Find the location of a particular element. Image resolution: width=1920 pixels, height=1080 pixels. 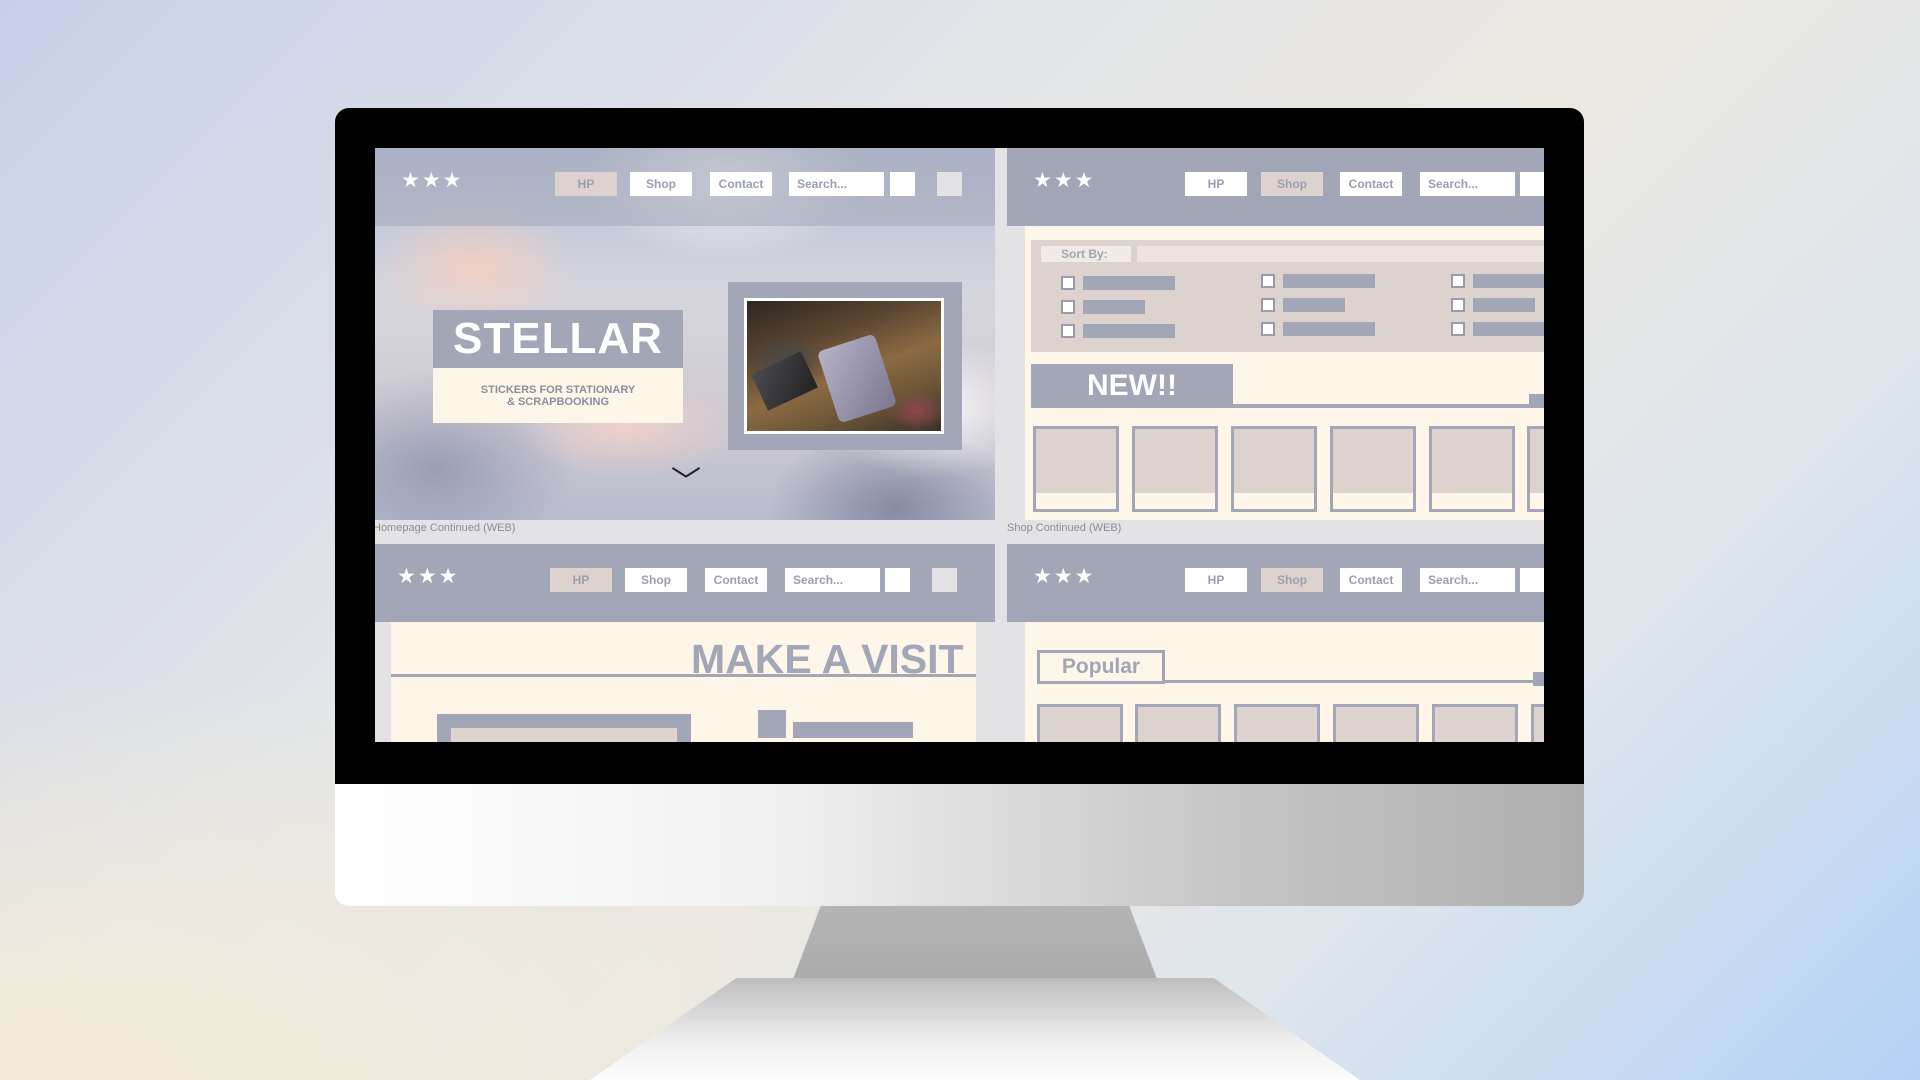

monitor-chin is located at coordinates (959, 845).